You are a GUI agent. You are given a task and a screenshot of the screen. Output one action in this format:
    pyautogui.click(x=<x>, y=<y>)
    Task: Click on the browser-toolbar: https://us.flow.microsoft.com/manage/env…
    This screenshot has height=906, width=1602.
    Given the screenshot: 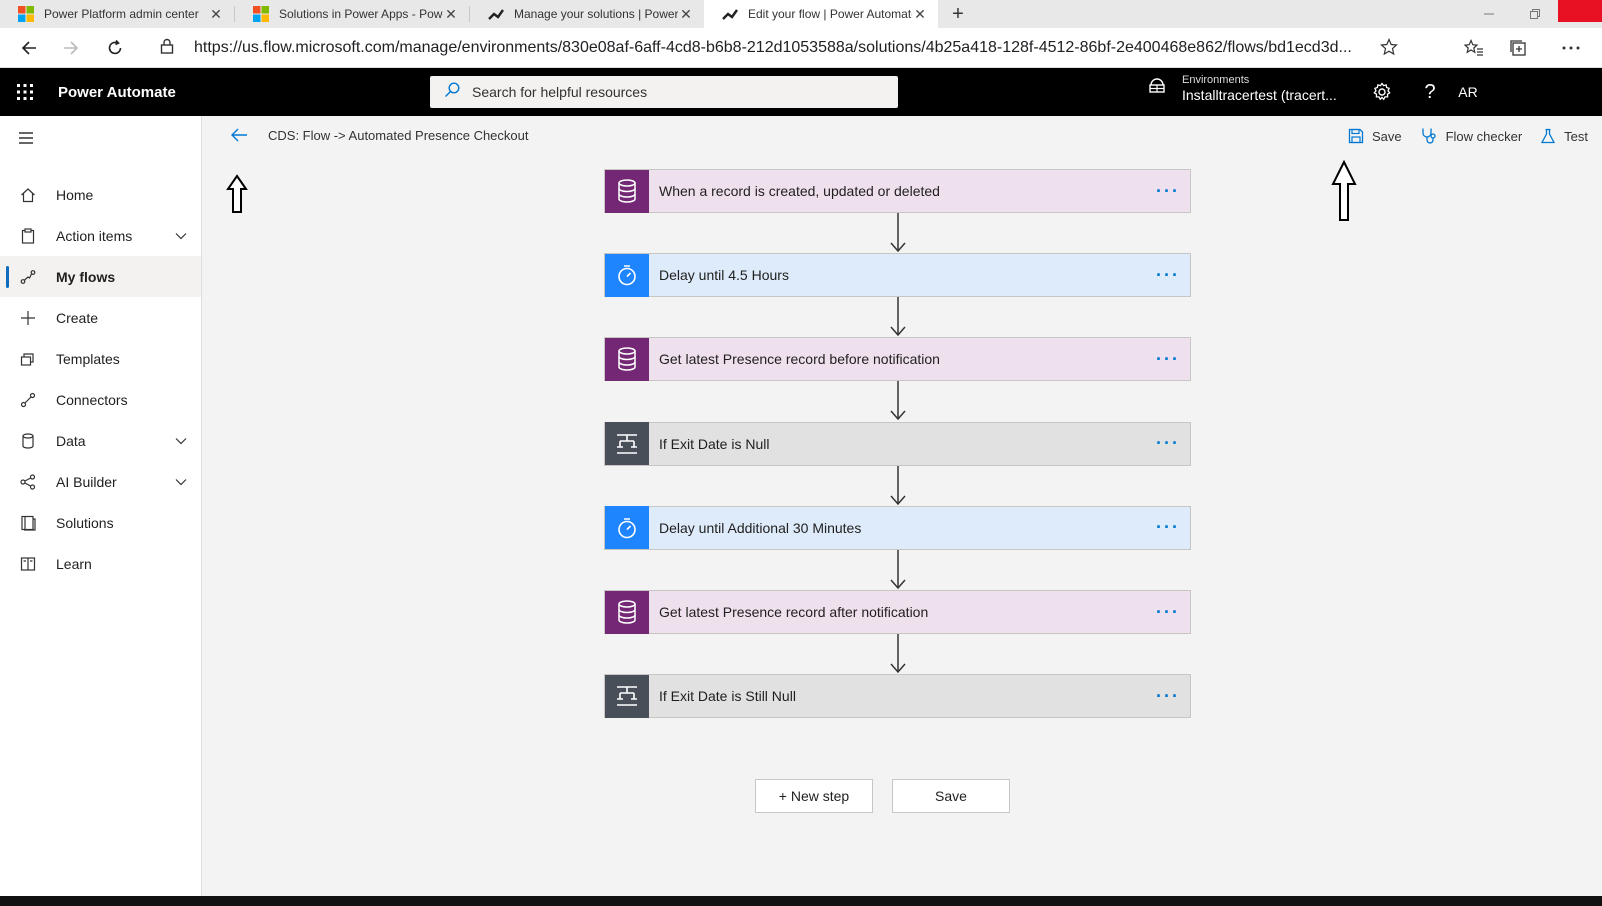 What is the action you would take?
    pyautogui.click(x=801, y=48)
    